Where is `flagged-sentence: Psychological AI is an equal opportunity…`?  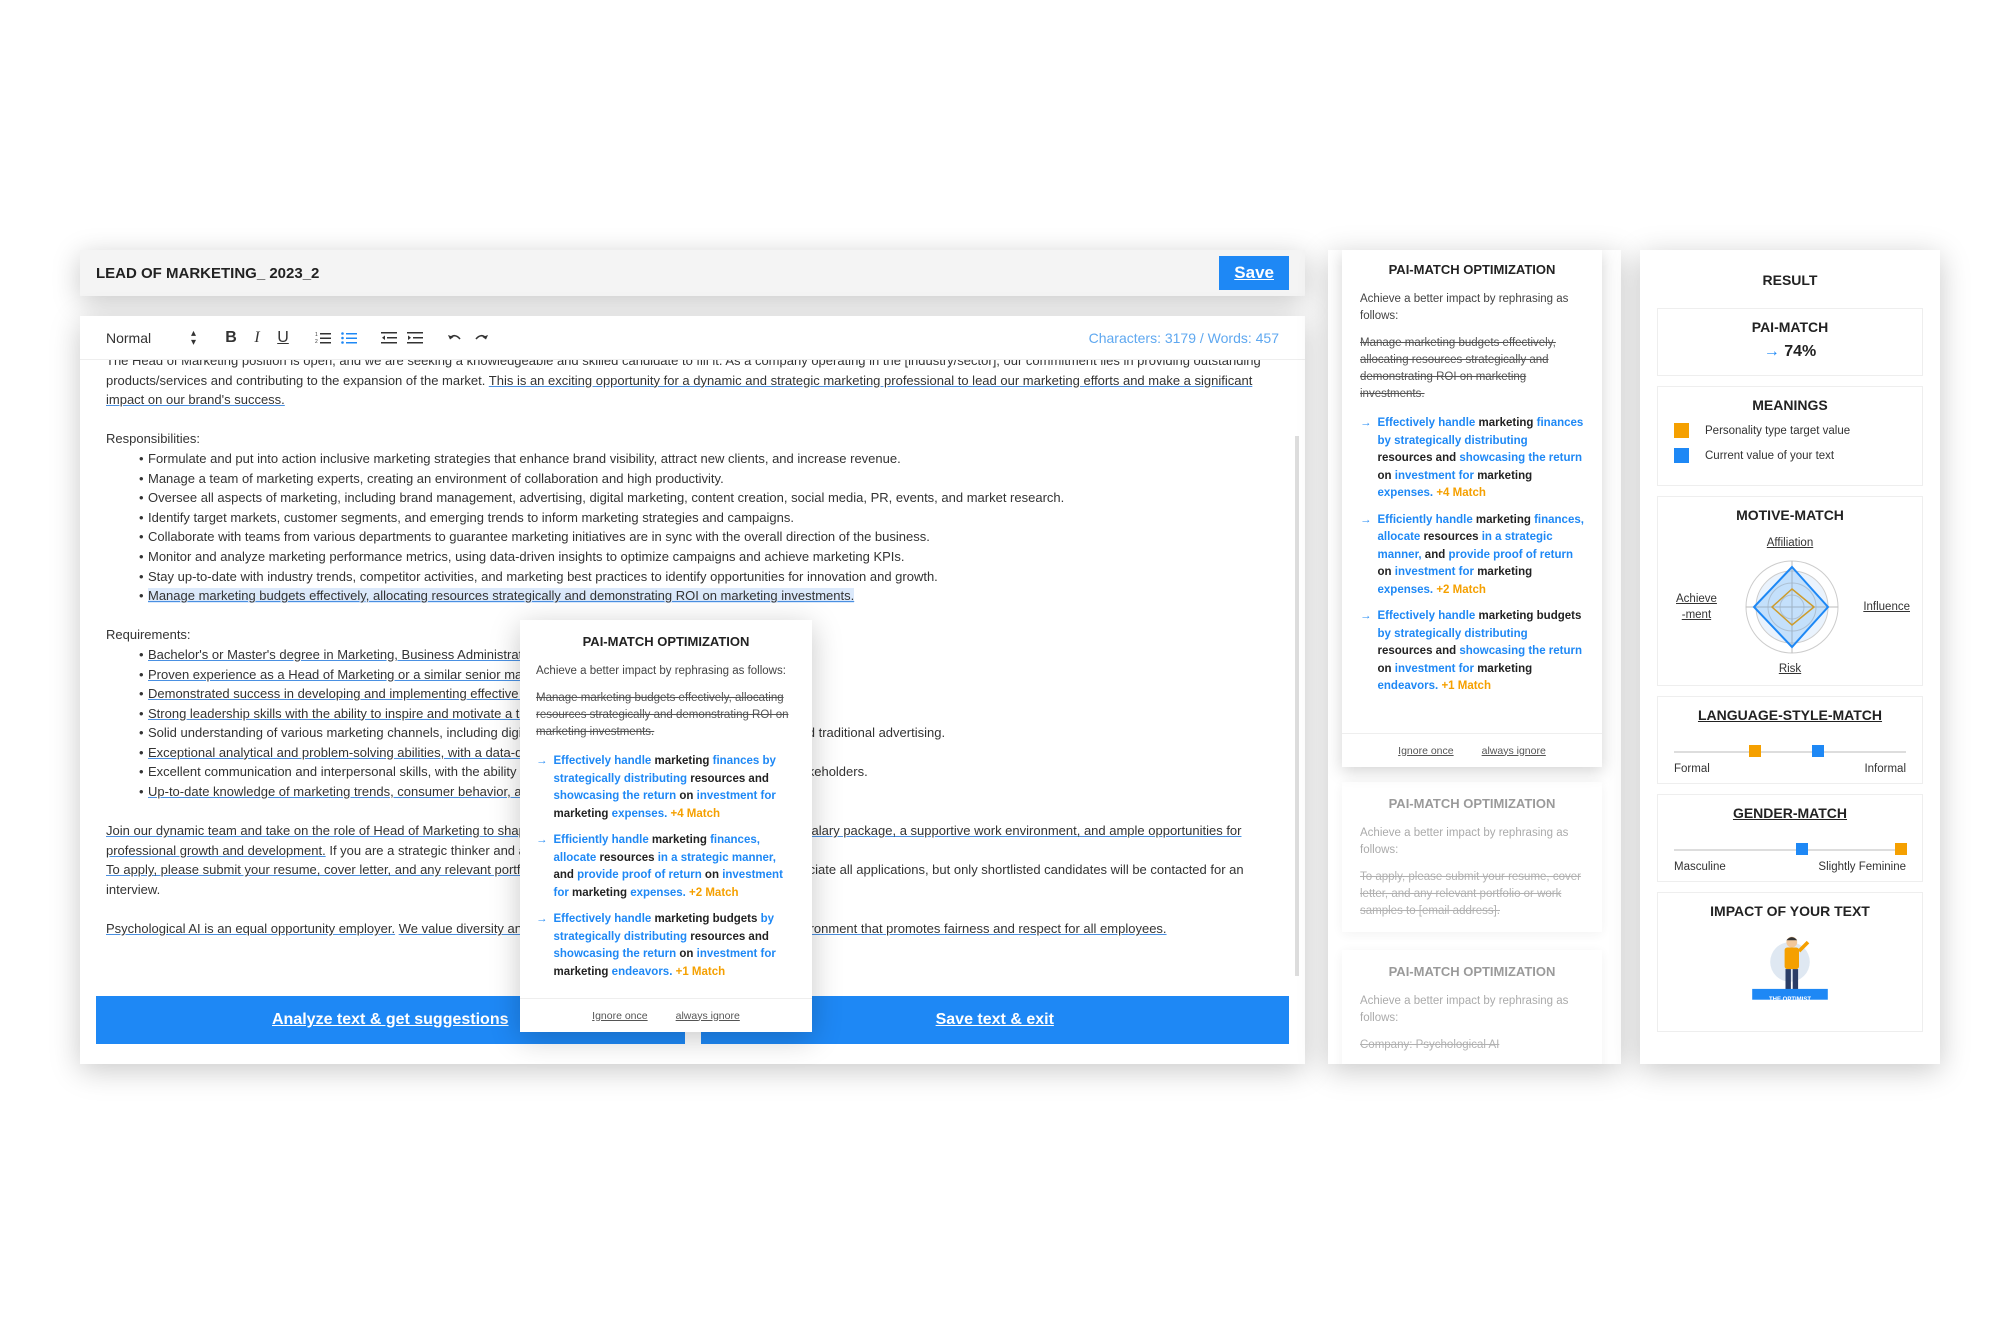 flagged-sentence: Psychological AI is an equal opportunity… is located at coordinates (250, 928).